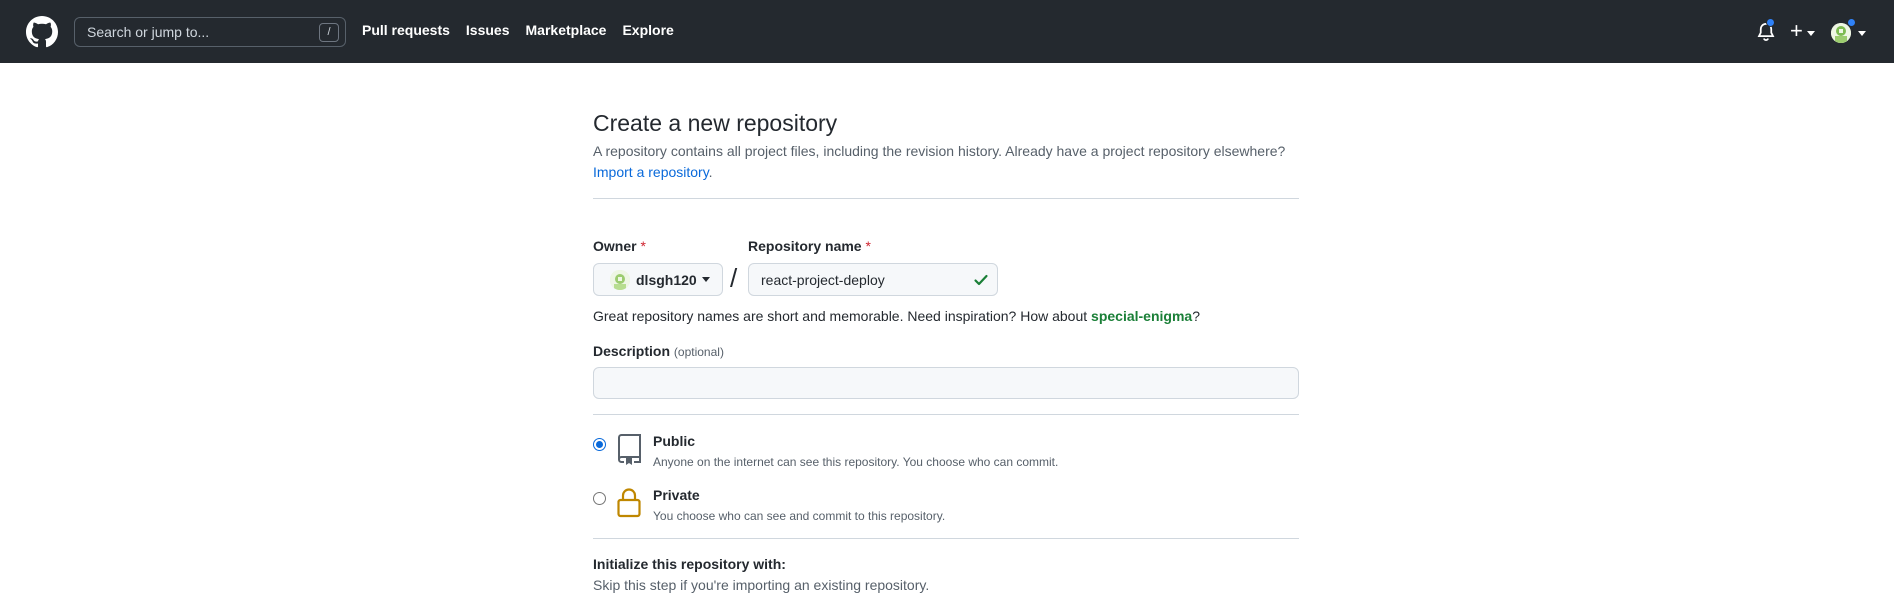  What do you see at coordinates (1851, 22) in the screenshot?
I see `avatar-status-indicator` at bounding box center [1851, 22].